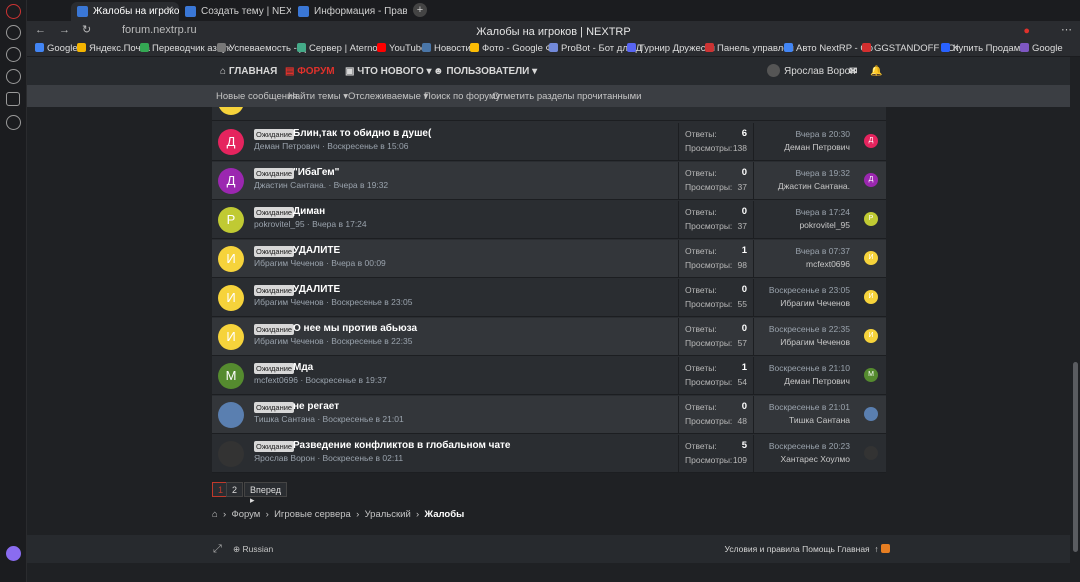  What do you see at coordinates (257, 96) in the screenshot?
I see `subnav-new-posts: Новые сообщения` at bounding box center [257, 96].